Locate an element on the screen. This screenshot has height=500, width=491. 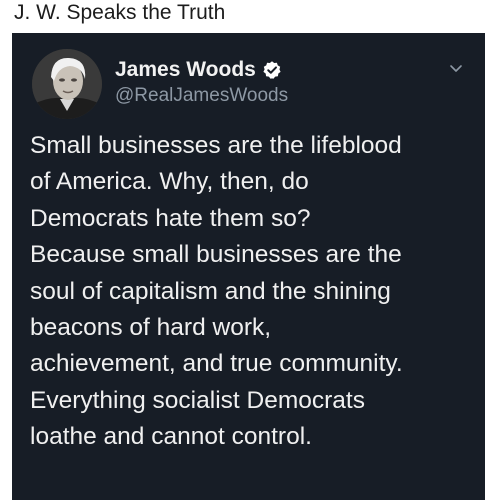
avatar is located at coordinates (67, 84).